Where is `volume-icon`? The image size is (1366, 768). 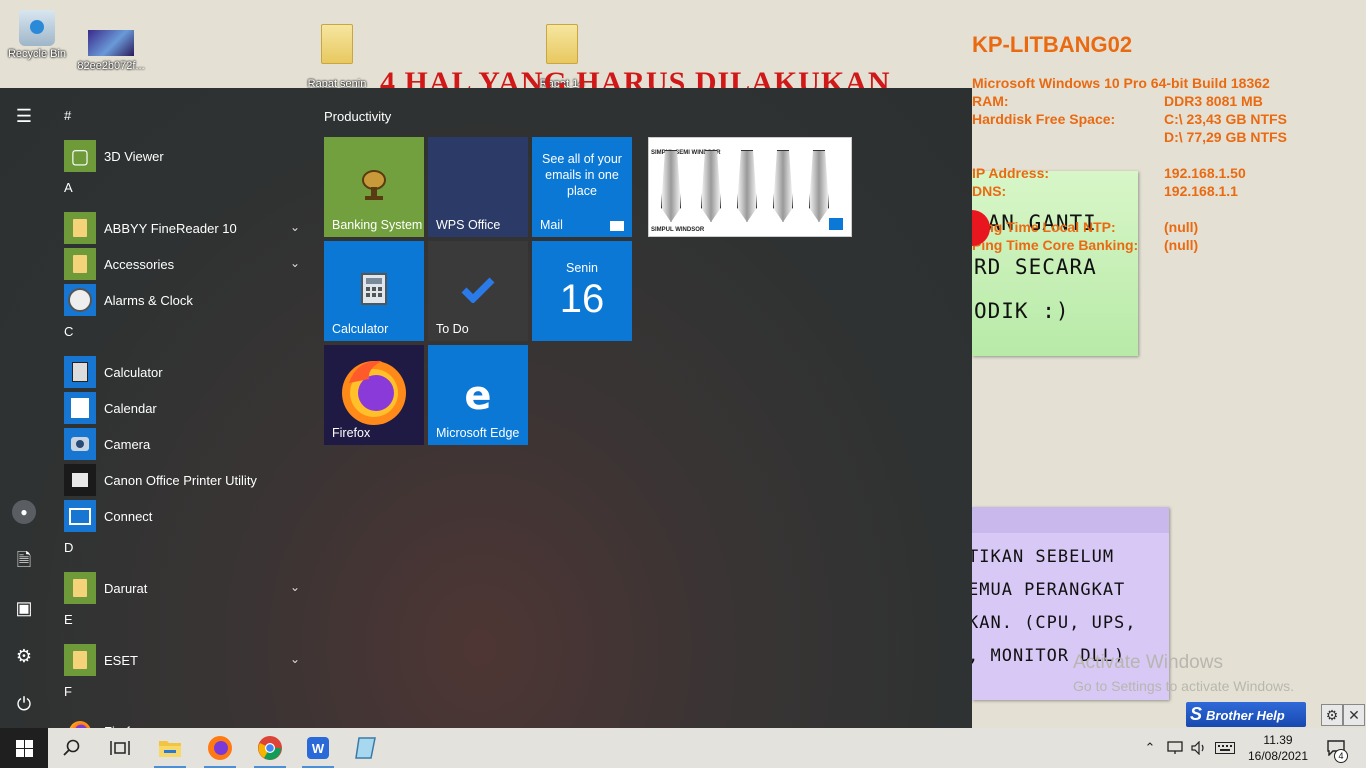 volume-icon is located at coordinates (1199, 748).